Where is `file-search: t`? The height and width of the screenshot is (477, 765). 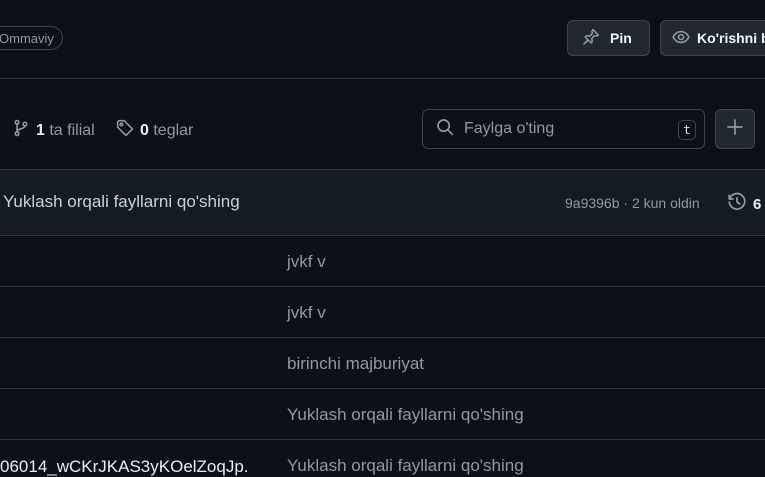
file-search: t is located at coordinates (563, 129).